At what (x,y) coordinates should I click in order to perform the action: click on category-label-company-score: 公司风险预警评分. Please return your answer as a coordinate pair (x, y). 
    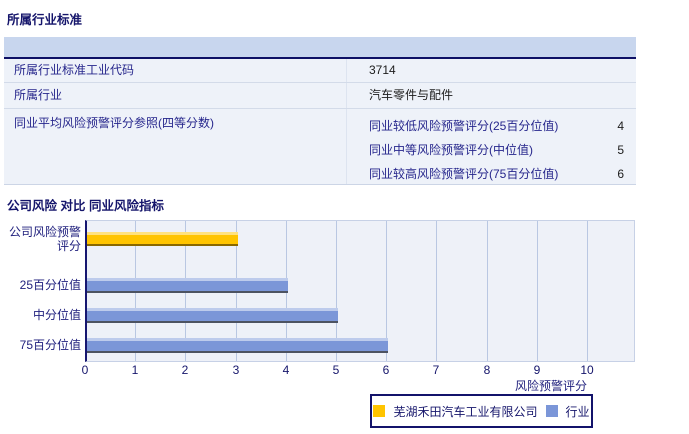
    Looking at the image, I should click on (44, 239).